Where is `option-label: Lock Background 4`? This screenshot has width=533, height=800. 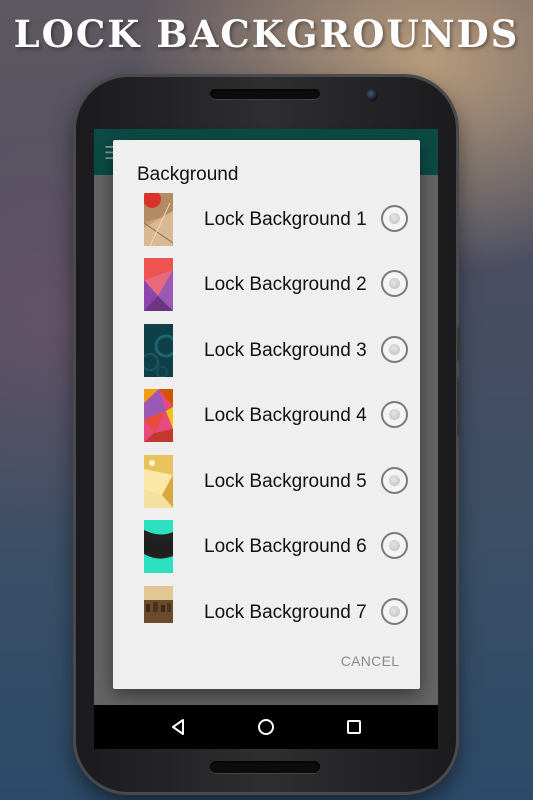 option-label: Lock Background 4 is located at coordinates (285, 415).